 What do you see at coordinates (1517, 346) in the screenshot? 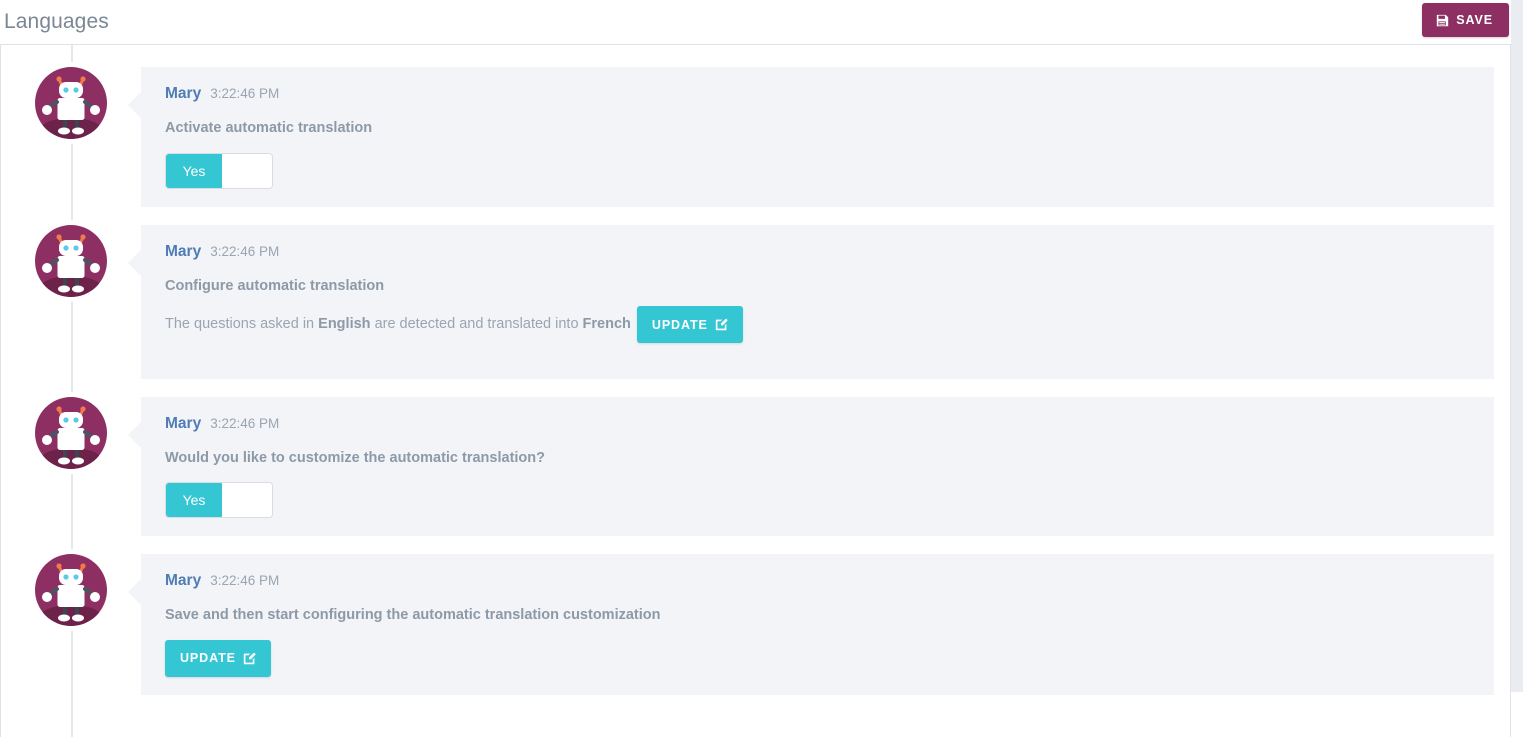
I see `right-gutter` at bounding box center [1517, 346].